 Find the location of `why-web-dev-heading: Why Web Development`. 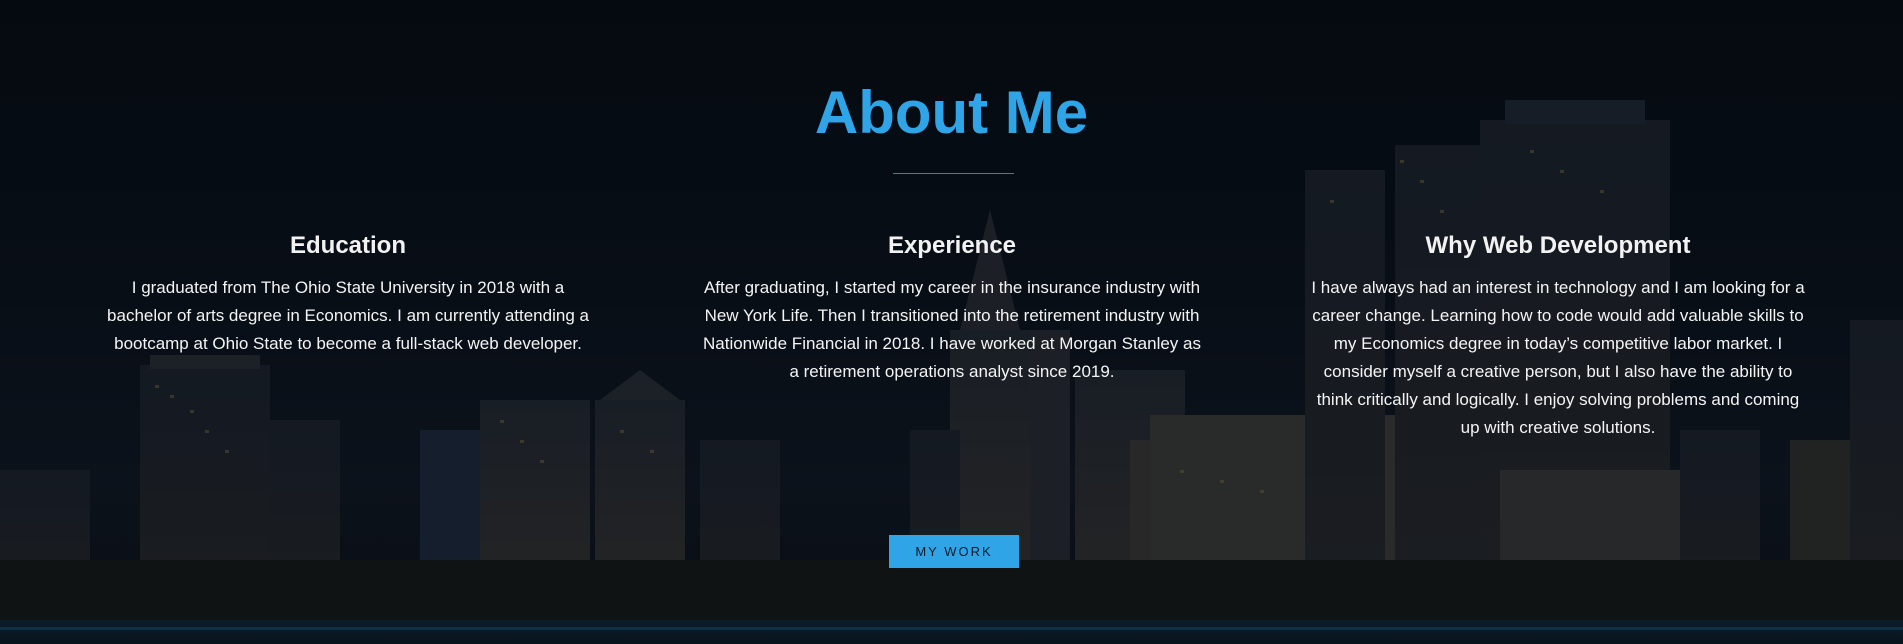

why-web-dev-heading: Why Web Development is located at coordinates (1558, 245).